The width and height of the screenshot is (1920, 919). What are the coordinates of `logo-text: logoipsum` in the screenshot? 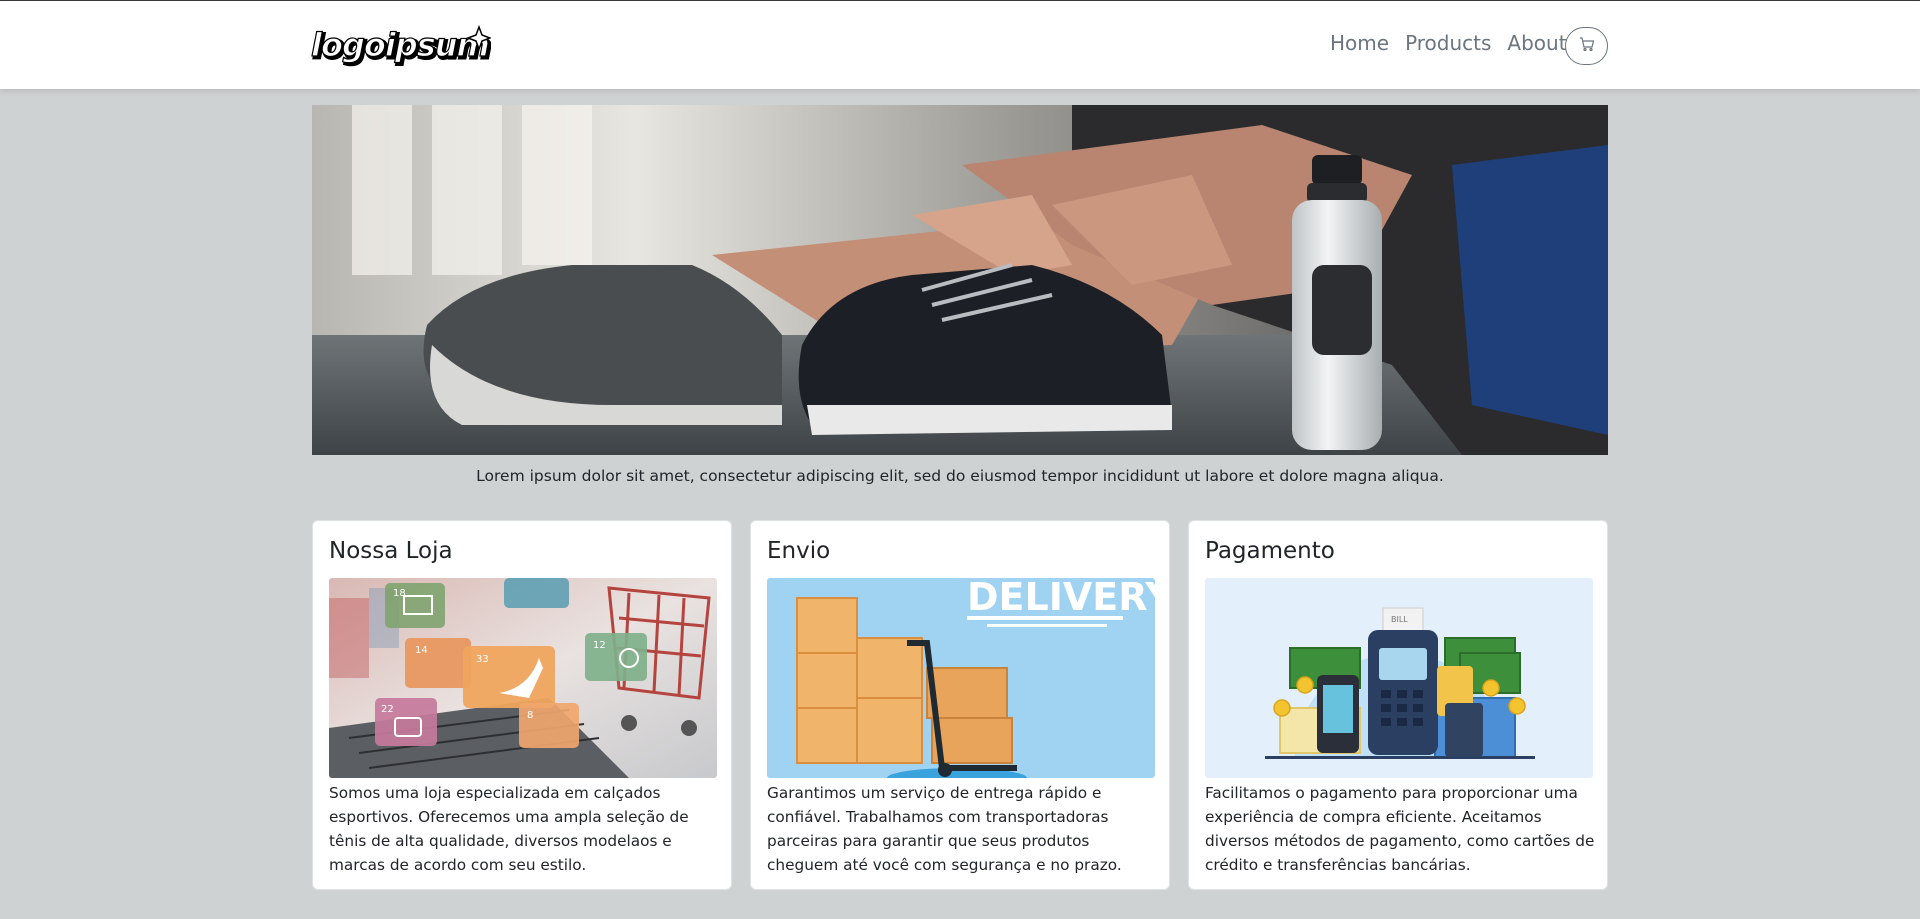 It's located at (400, 45).